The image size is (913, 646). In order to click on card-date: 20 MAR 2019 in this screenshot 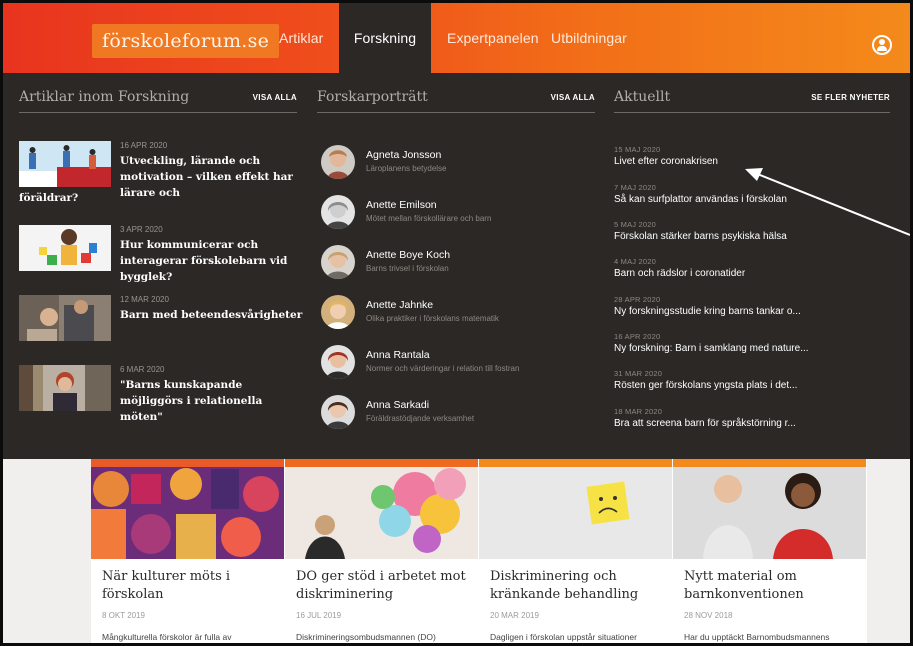, I will do `click(514, 615)`.